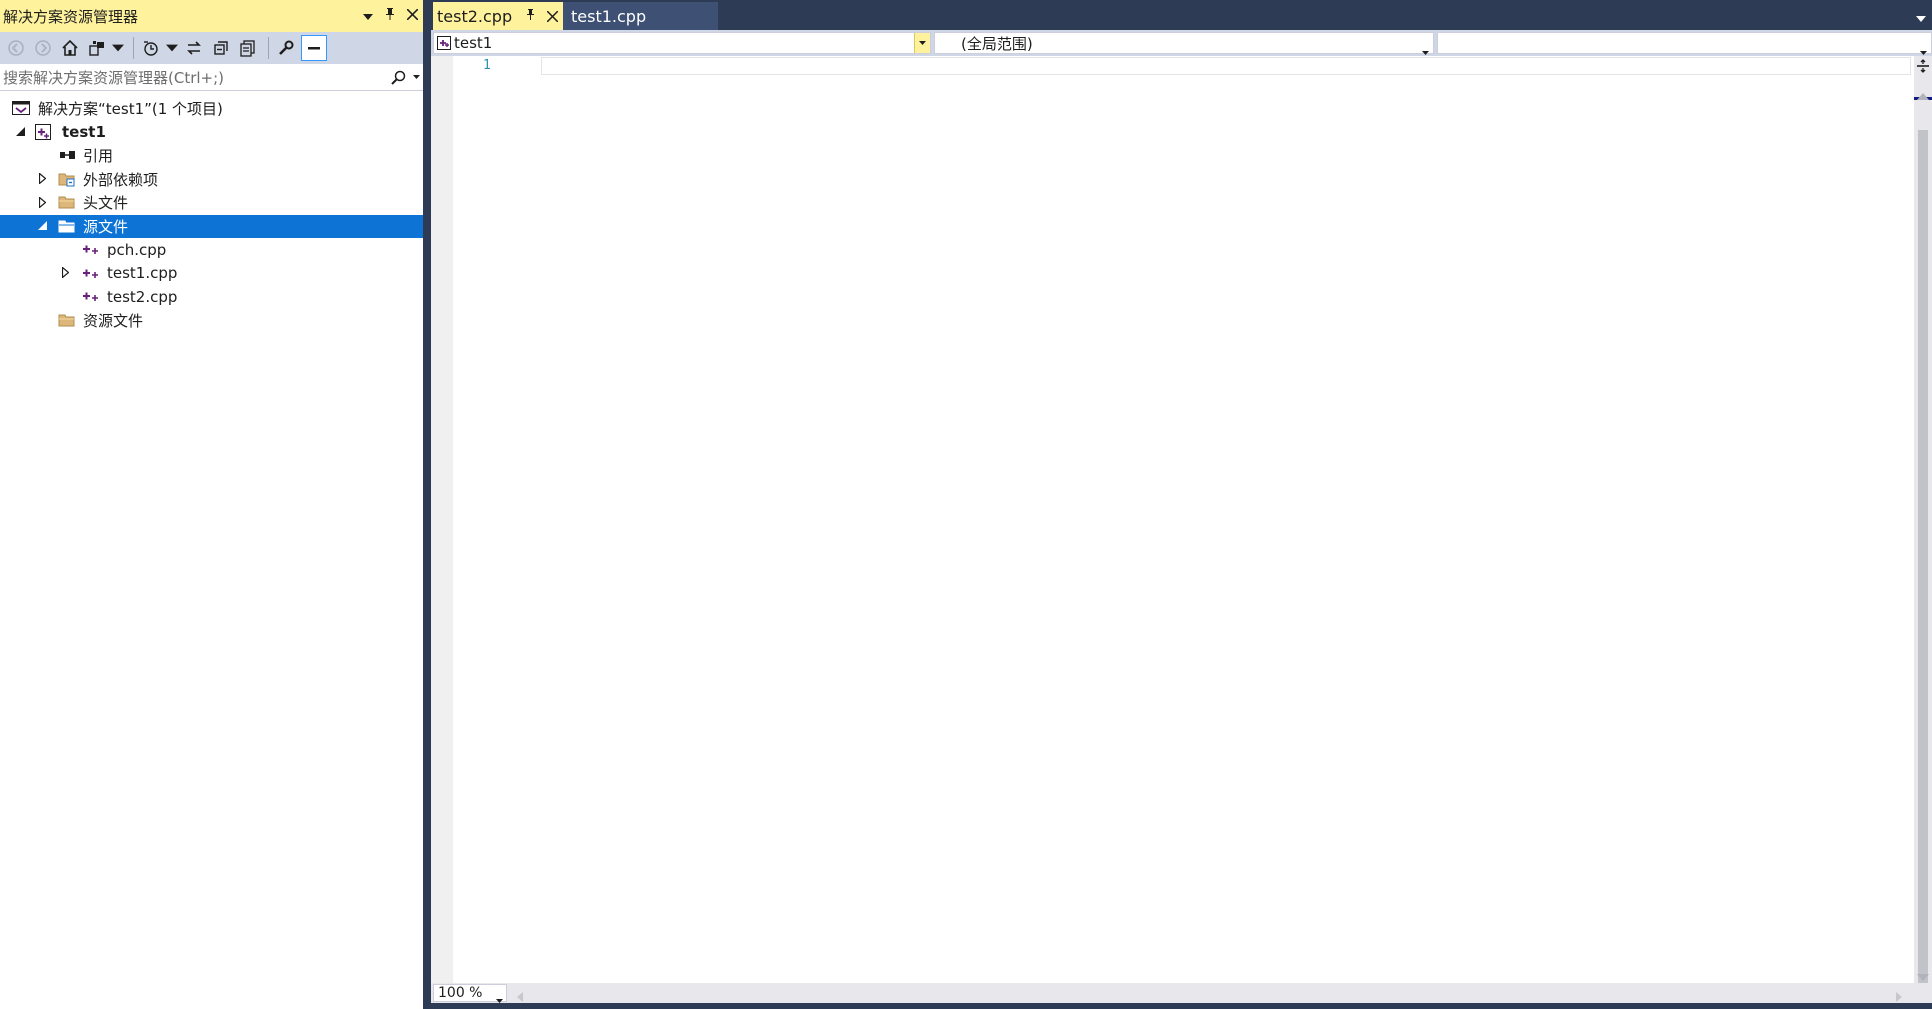  Describe the element at coordinates (1177, 15) in the screenshot. I see `document-tab-strip: test2.cpp test1.cpp` at that location.